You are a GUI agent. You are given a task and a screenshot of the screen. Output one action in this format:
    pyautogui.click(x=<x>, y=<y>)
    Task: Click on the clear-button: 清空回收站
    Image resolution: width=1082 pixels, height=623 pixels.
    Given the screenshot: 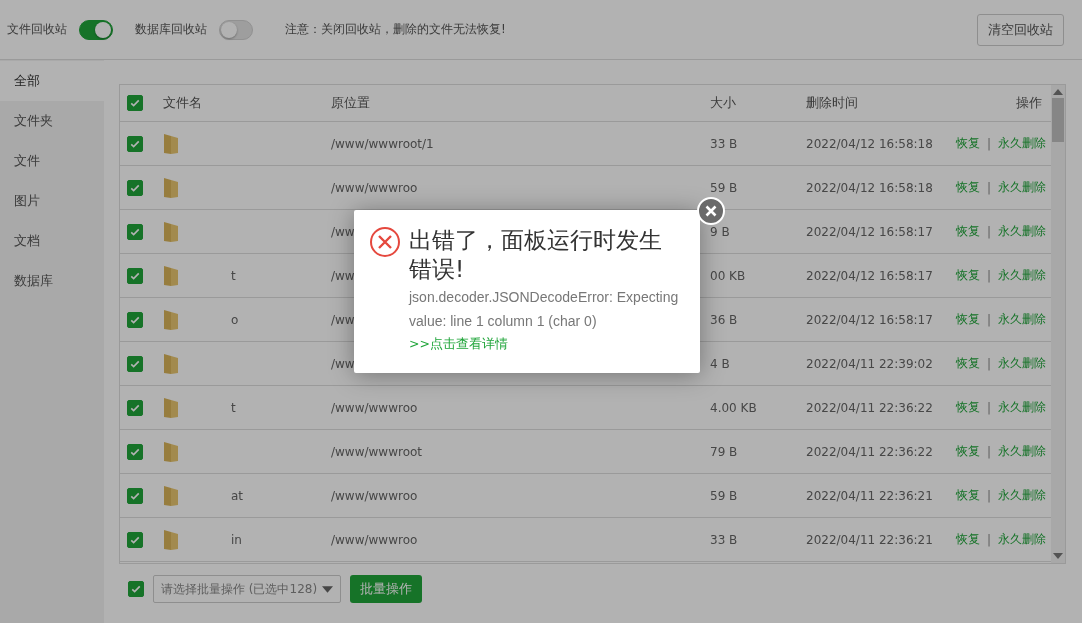 What is the action you would take?
    pyautogui.click(x=1020, y=29)
    